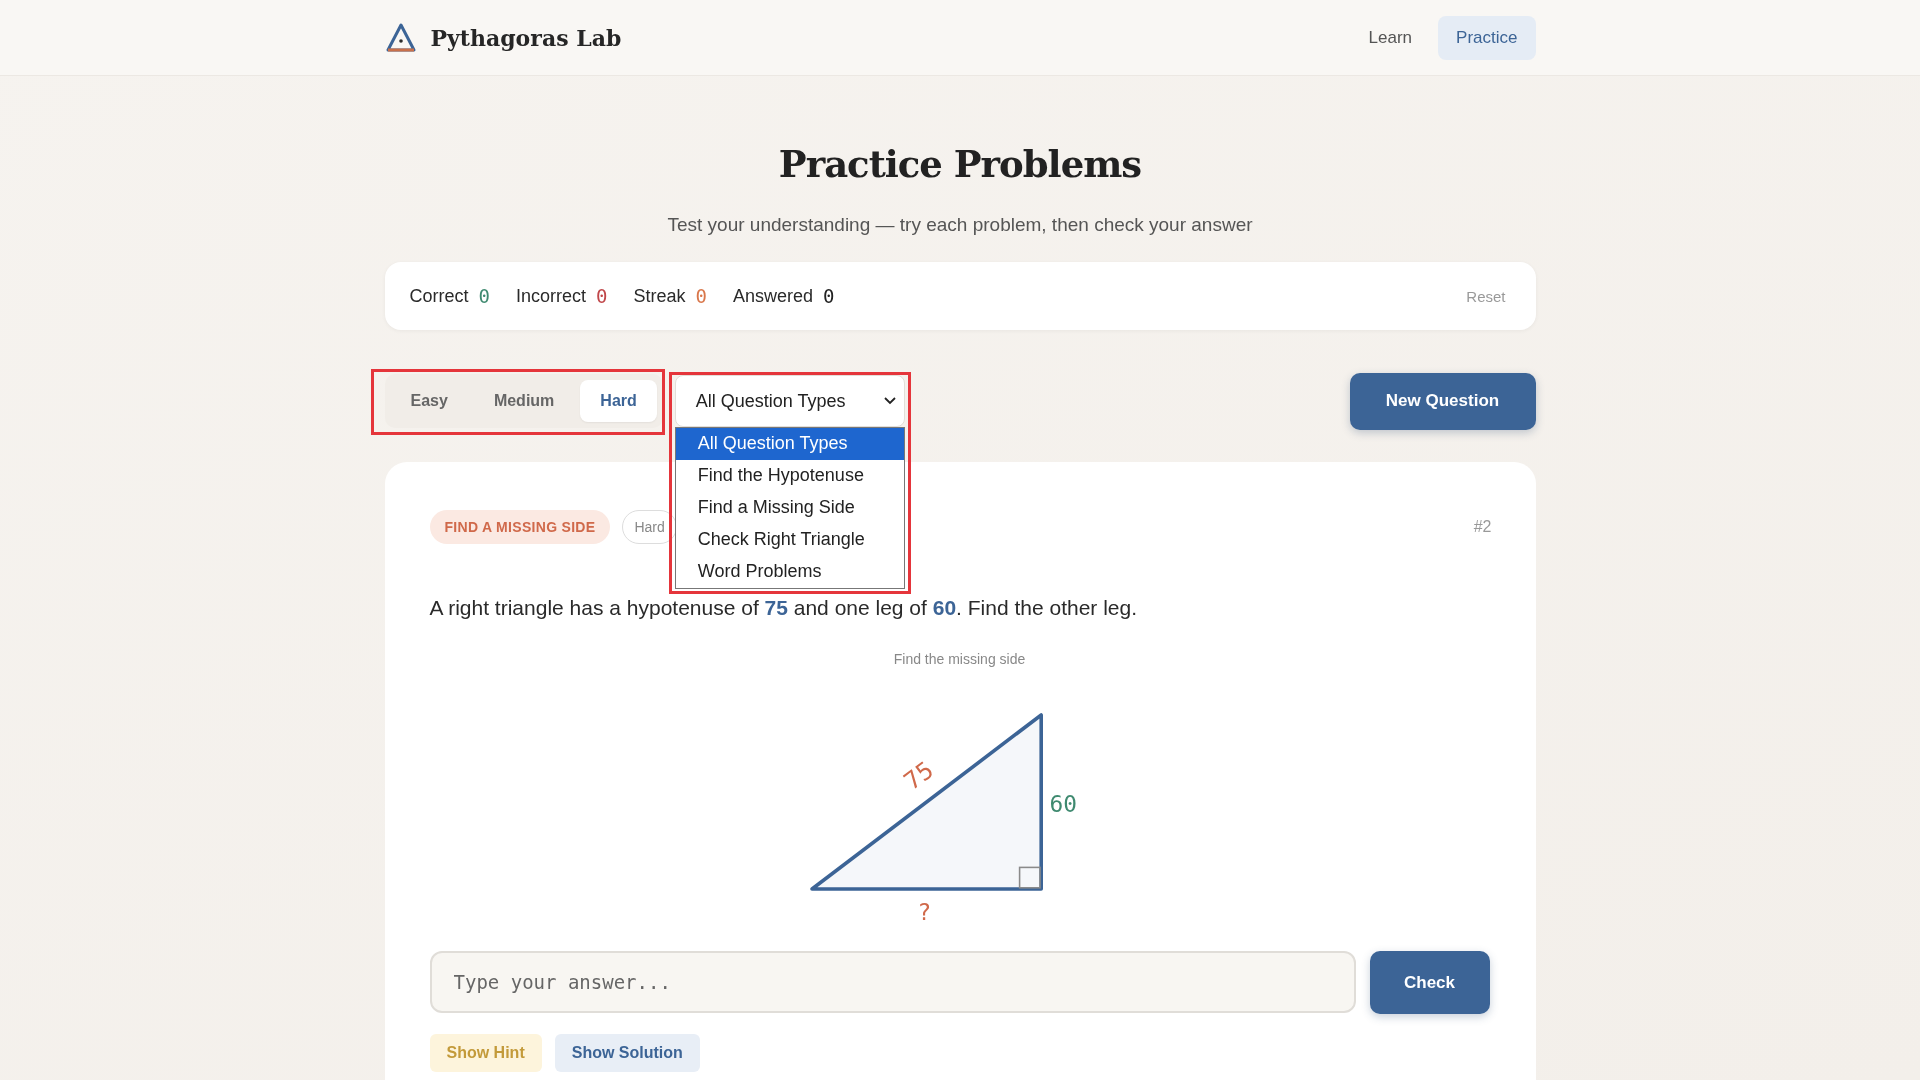 The height and width of the screenshot is (1080, 1920). I want to click on stat-label: Incorrect, so click(550, 296).